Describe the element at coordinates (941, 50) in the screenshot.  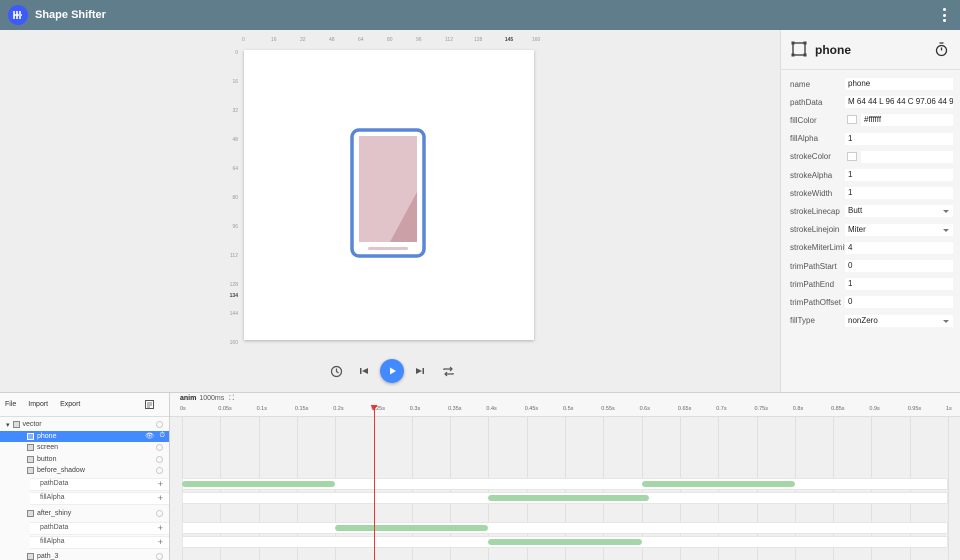
I see `animate-timer-icon` at that location.